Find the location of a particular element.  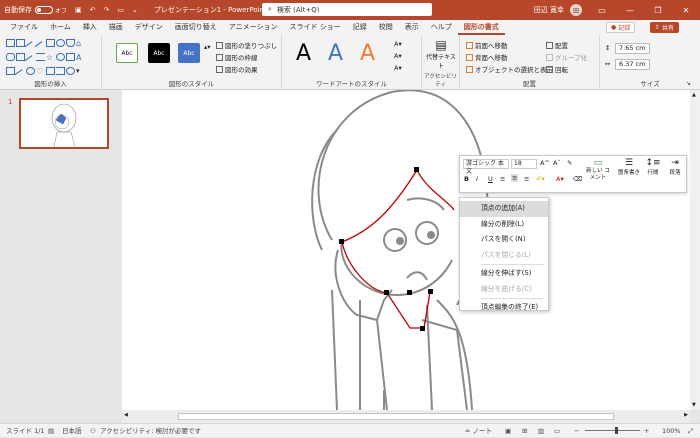

style-preset-blue: Abc is located at coordinates (189, 53).